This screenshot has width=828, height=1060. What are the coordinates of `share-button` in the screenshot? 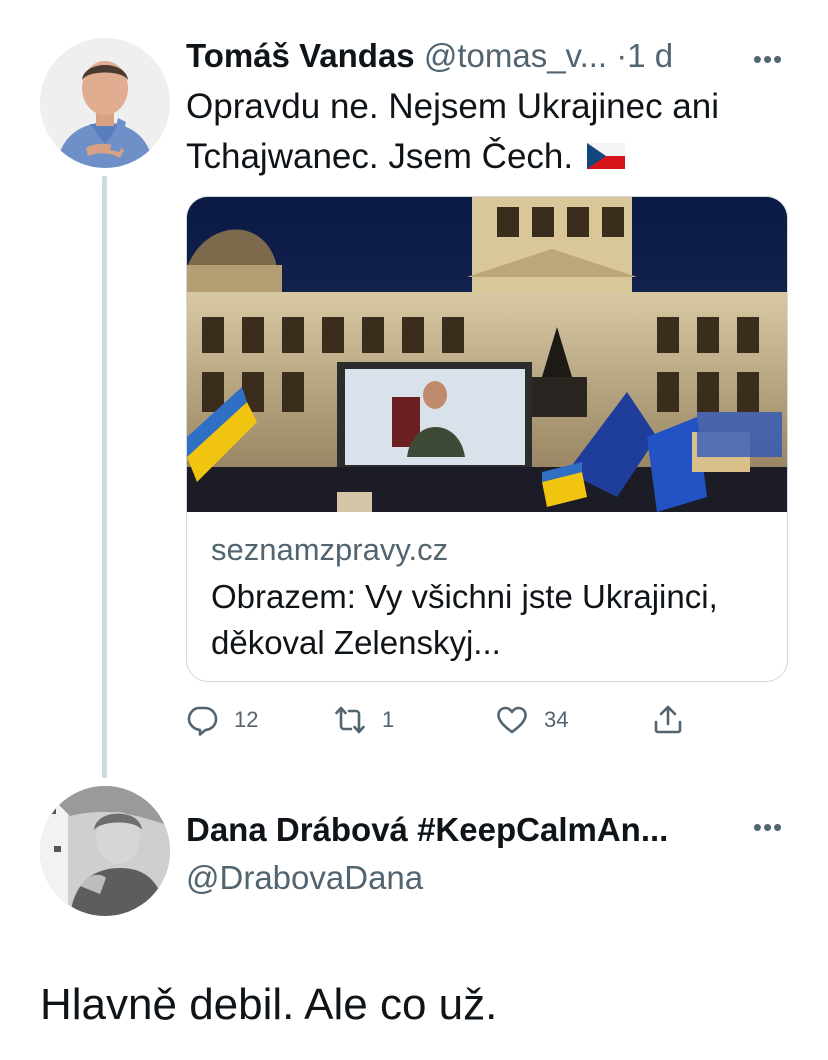 It's located at (668, 720).